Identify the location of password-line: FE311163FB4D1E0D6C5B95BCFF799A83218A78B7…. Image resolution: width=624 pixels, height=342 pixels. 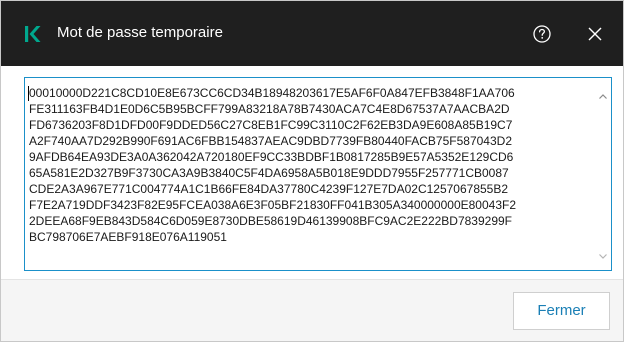
(269, 109).